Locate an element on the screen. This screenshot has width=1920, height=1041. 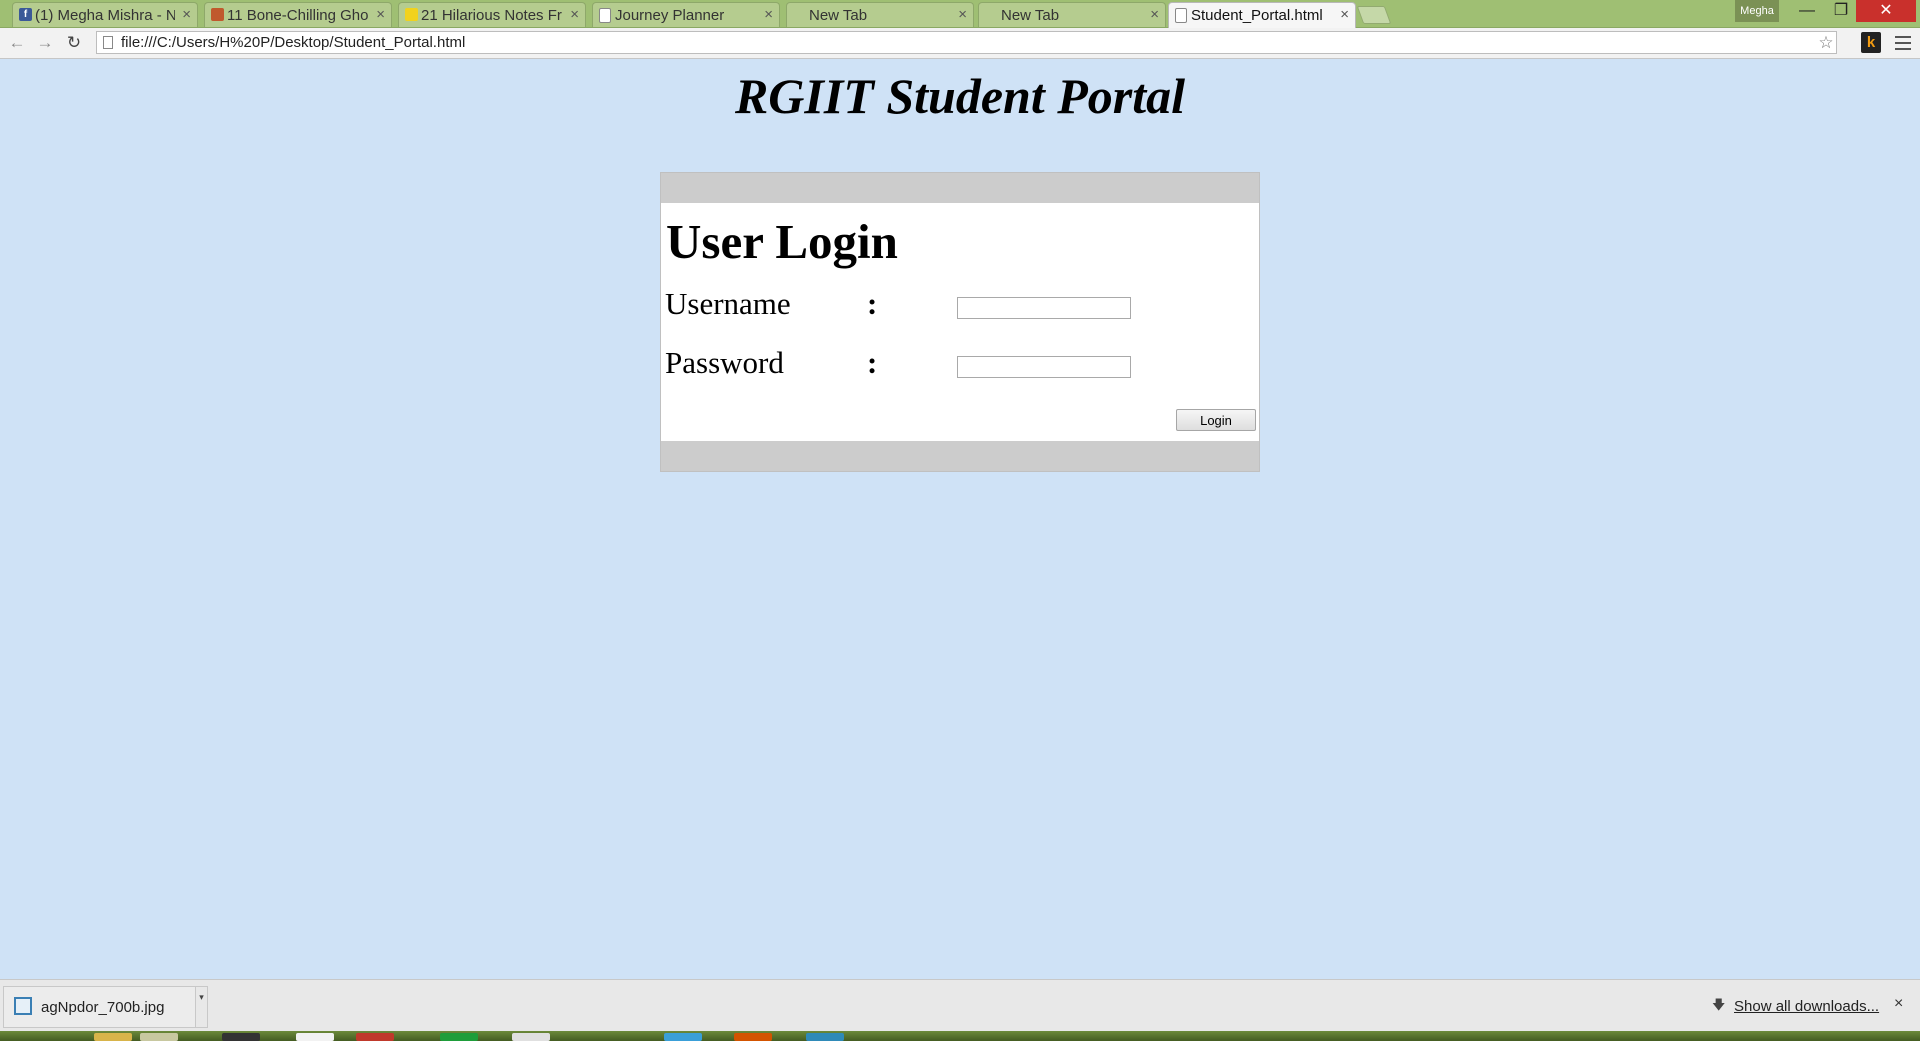
facebook-icon: f is located at coordinates (25, 14).